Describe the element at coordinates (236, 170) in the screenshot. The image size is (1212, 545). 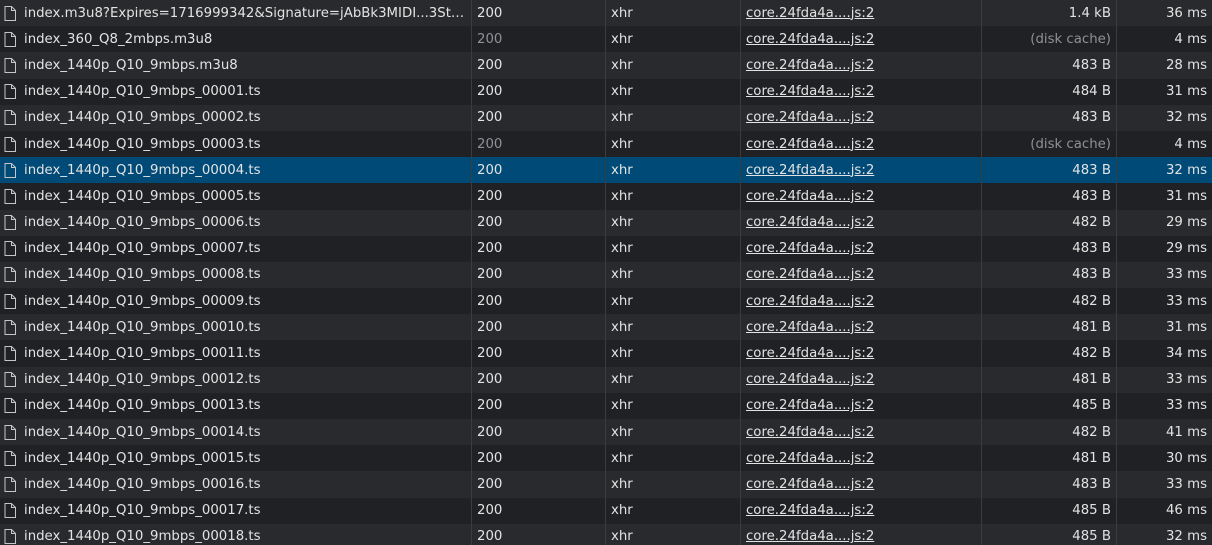
I see `request-name-cell: index_1440p_Q10_9mbps_00004.ts` at that location.